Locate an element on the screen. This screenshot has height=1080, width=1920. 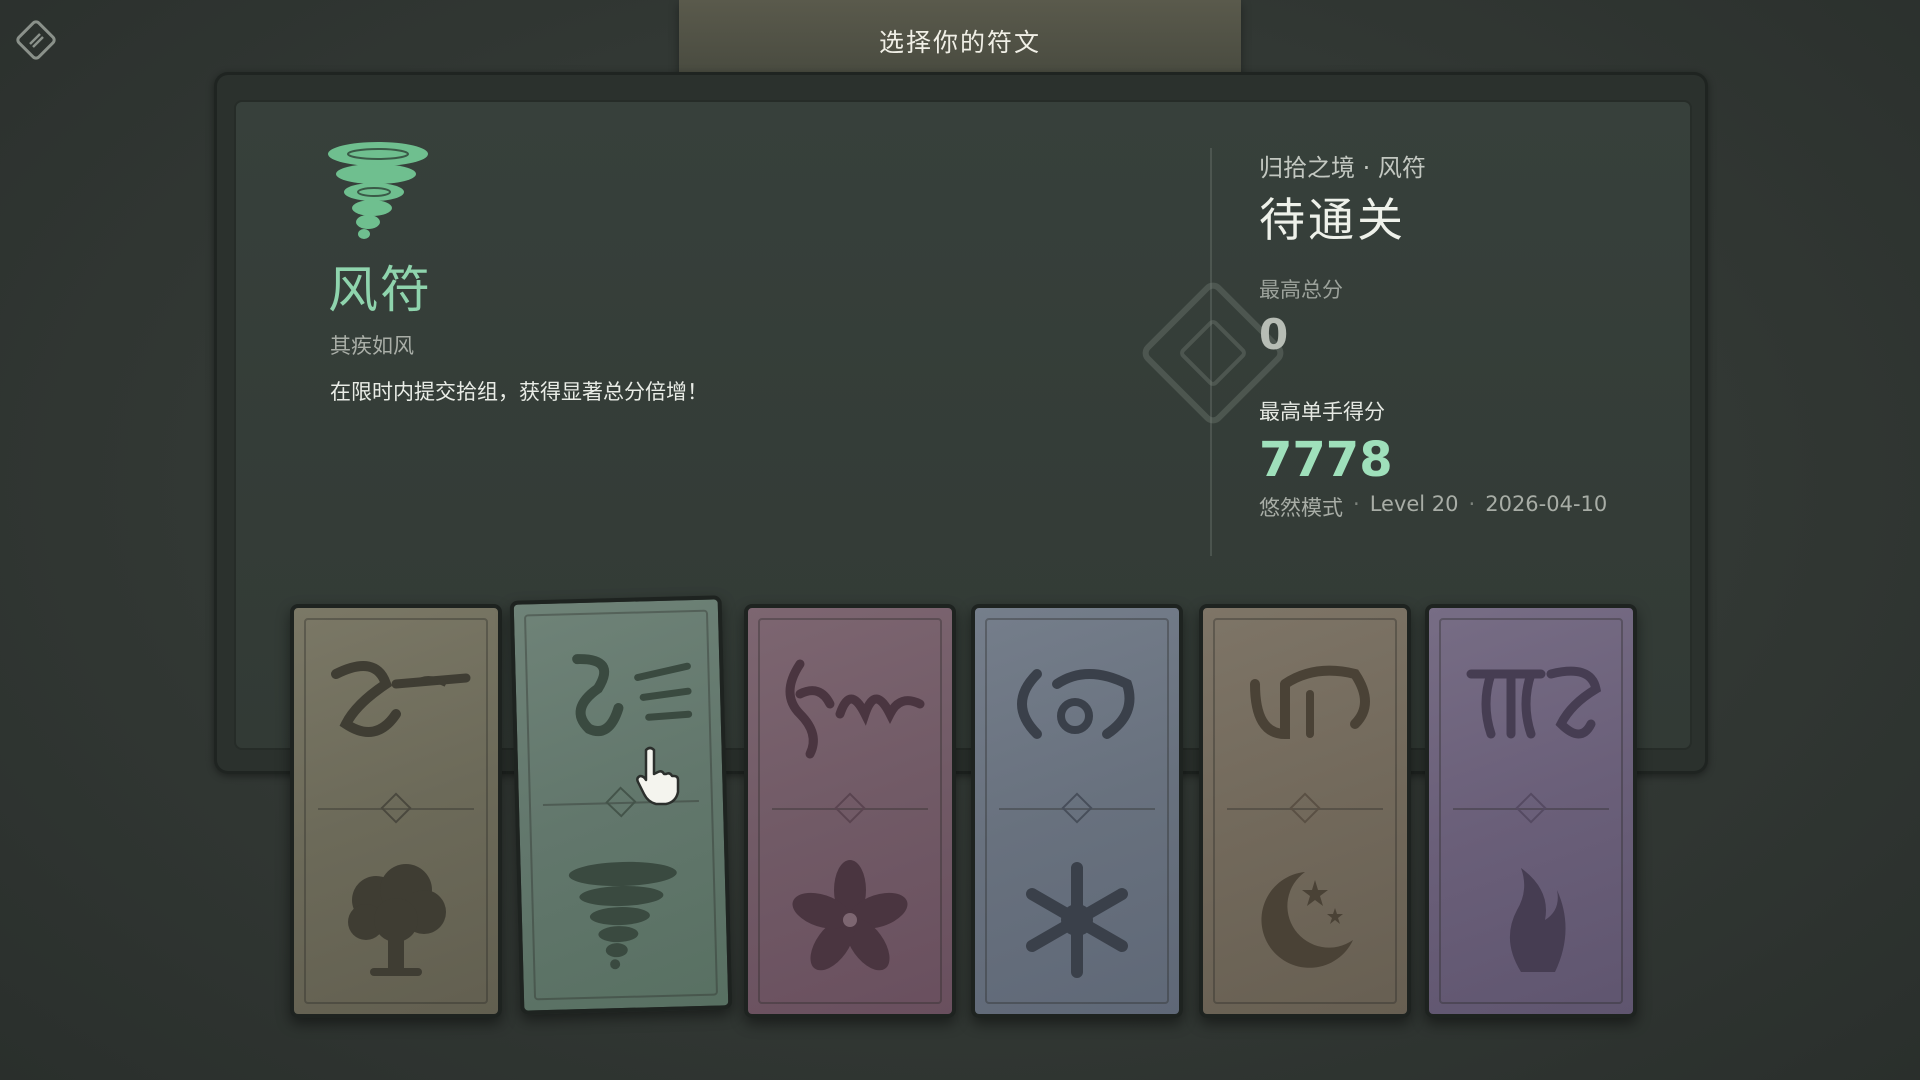
level-label: Level 20 is located at coordinates (1414, 504).